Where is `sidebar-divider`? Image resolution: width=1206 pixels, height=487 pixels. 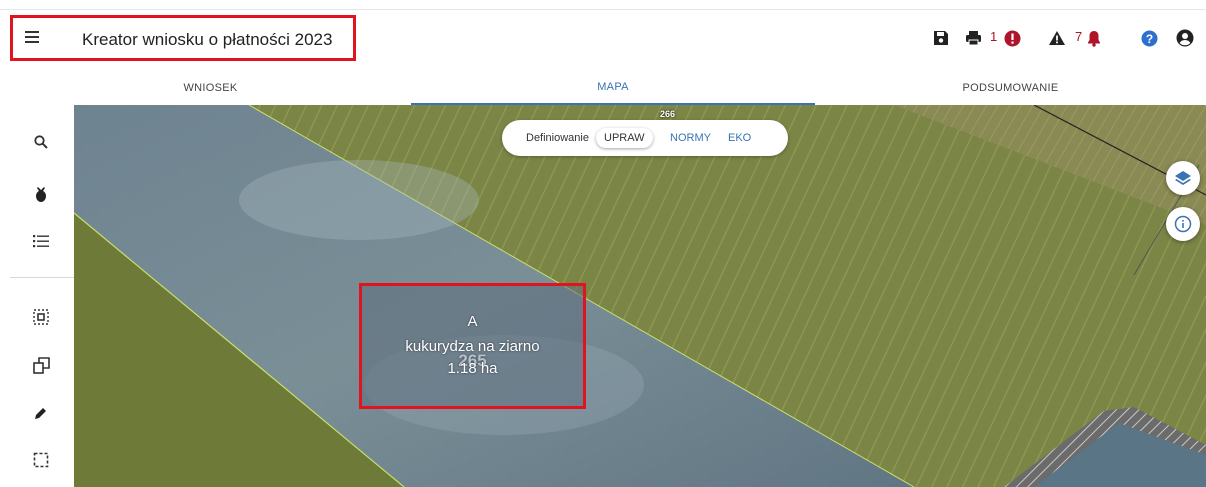 sidebar-divider is located at coordinates (42, 277).